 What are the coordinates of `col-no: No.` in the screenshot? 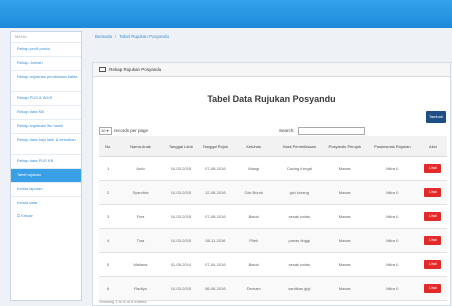 It's located at (108, 146).